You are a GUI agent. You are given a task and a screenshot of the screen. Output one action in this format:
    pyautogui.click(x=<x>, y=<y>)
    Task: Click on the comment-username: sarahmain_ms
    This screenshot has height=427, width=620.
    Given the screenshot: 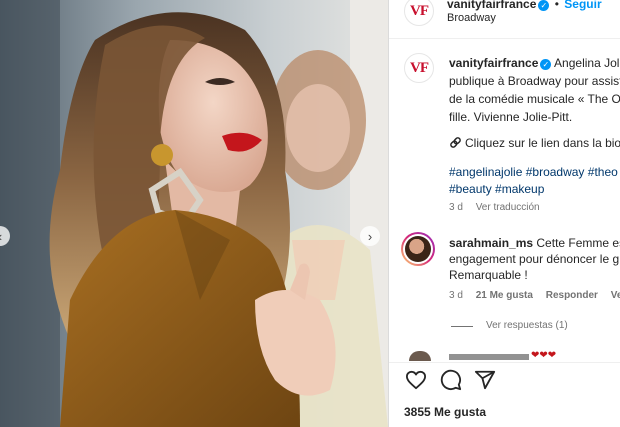 What is the action you would take?
    pyautogui.click(x=491, y=243)
    